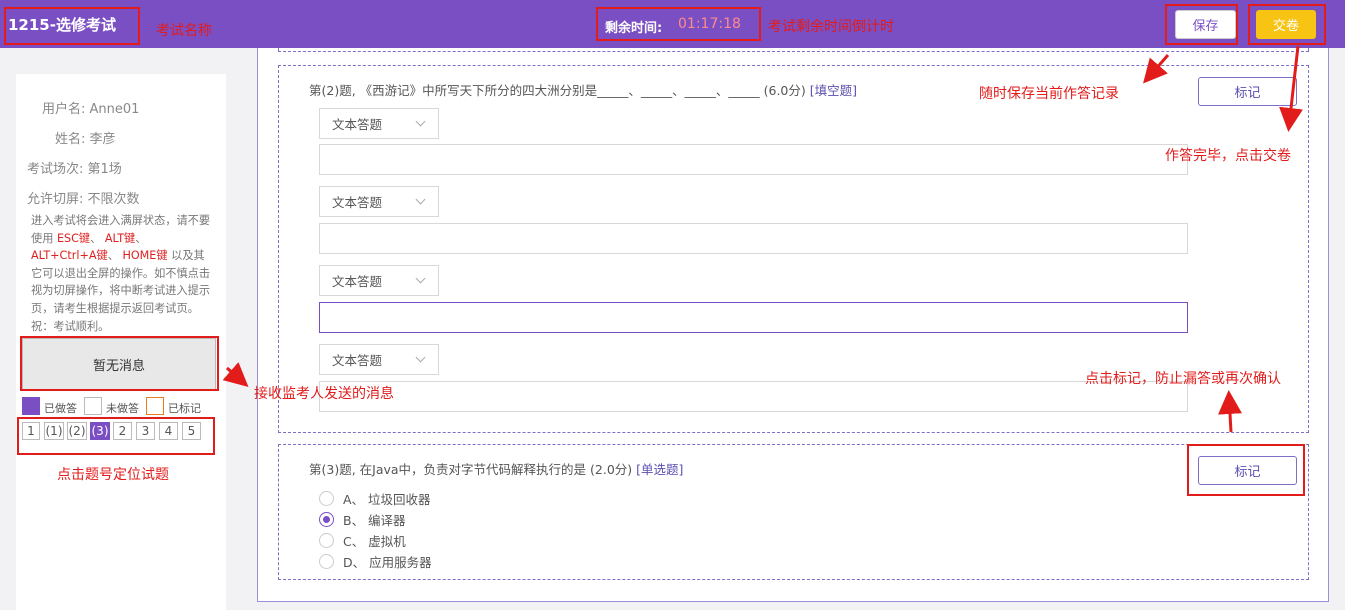  What do you see at coordinates (235, 374) in the screenshot?
I see `arrow-to-message-note` at bounding box center [235, 374].